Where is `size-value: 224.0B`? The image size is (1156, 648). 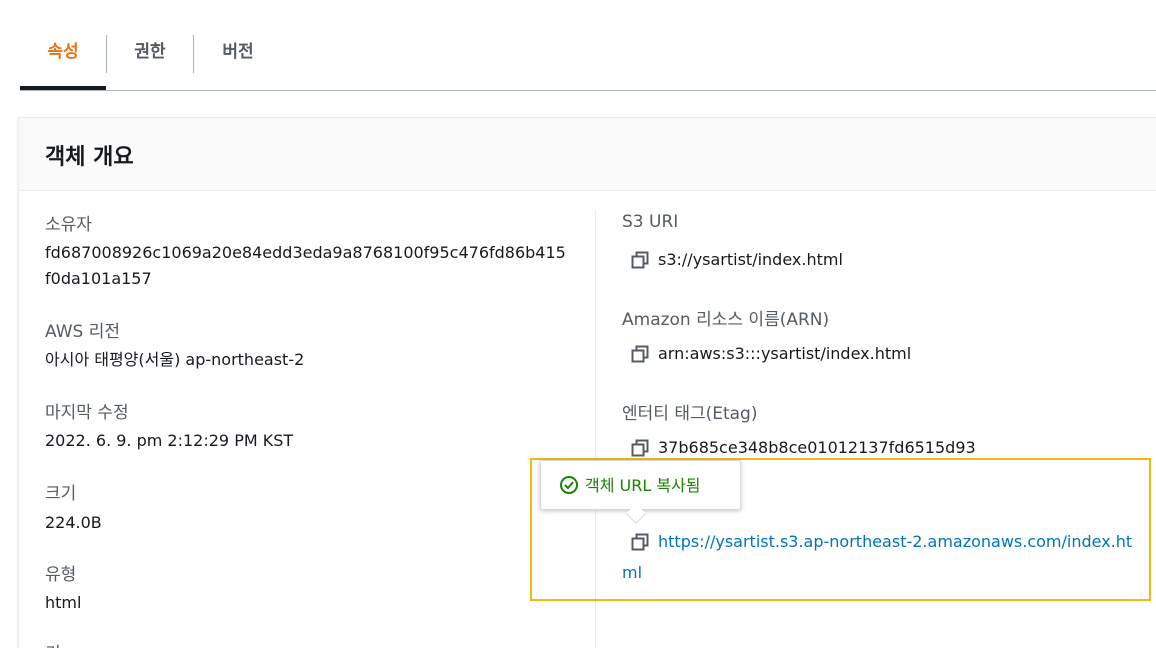 size-value: 224.0B is located at coordinates (73, 522).